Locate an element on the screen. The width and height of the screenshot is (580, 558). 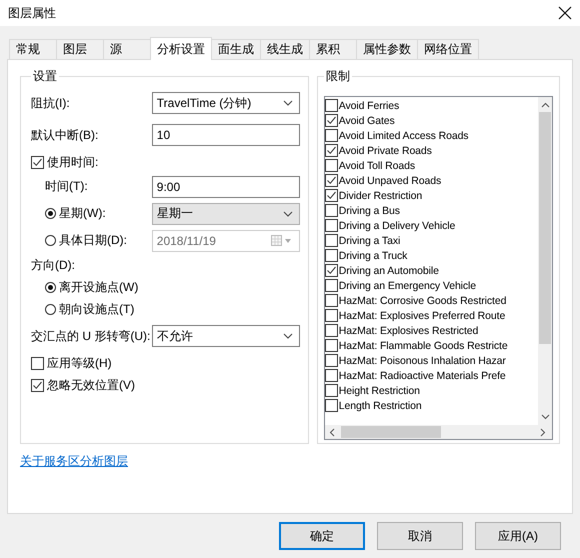
checklist-item: Driving a Bus is located at coordinates (431, 210).